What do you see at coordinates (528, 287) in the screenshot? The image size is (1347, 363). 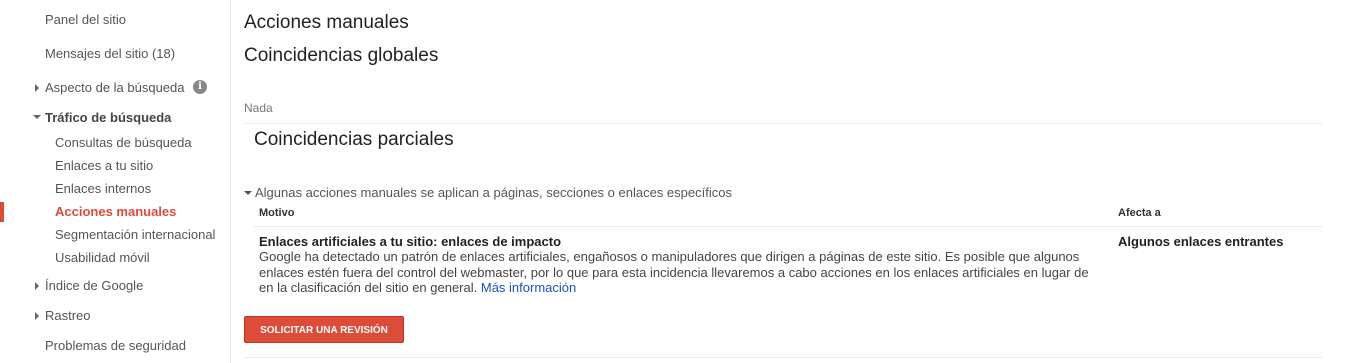 I see `more-info-link: Más información` at bounding box center [528, 287].